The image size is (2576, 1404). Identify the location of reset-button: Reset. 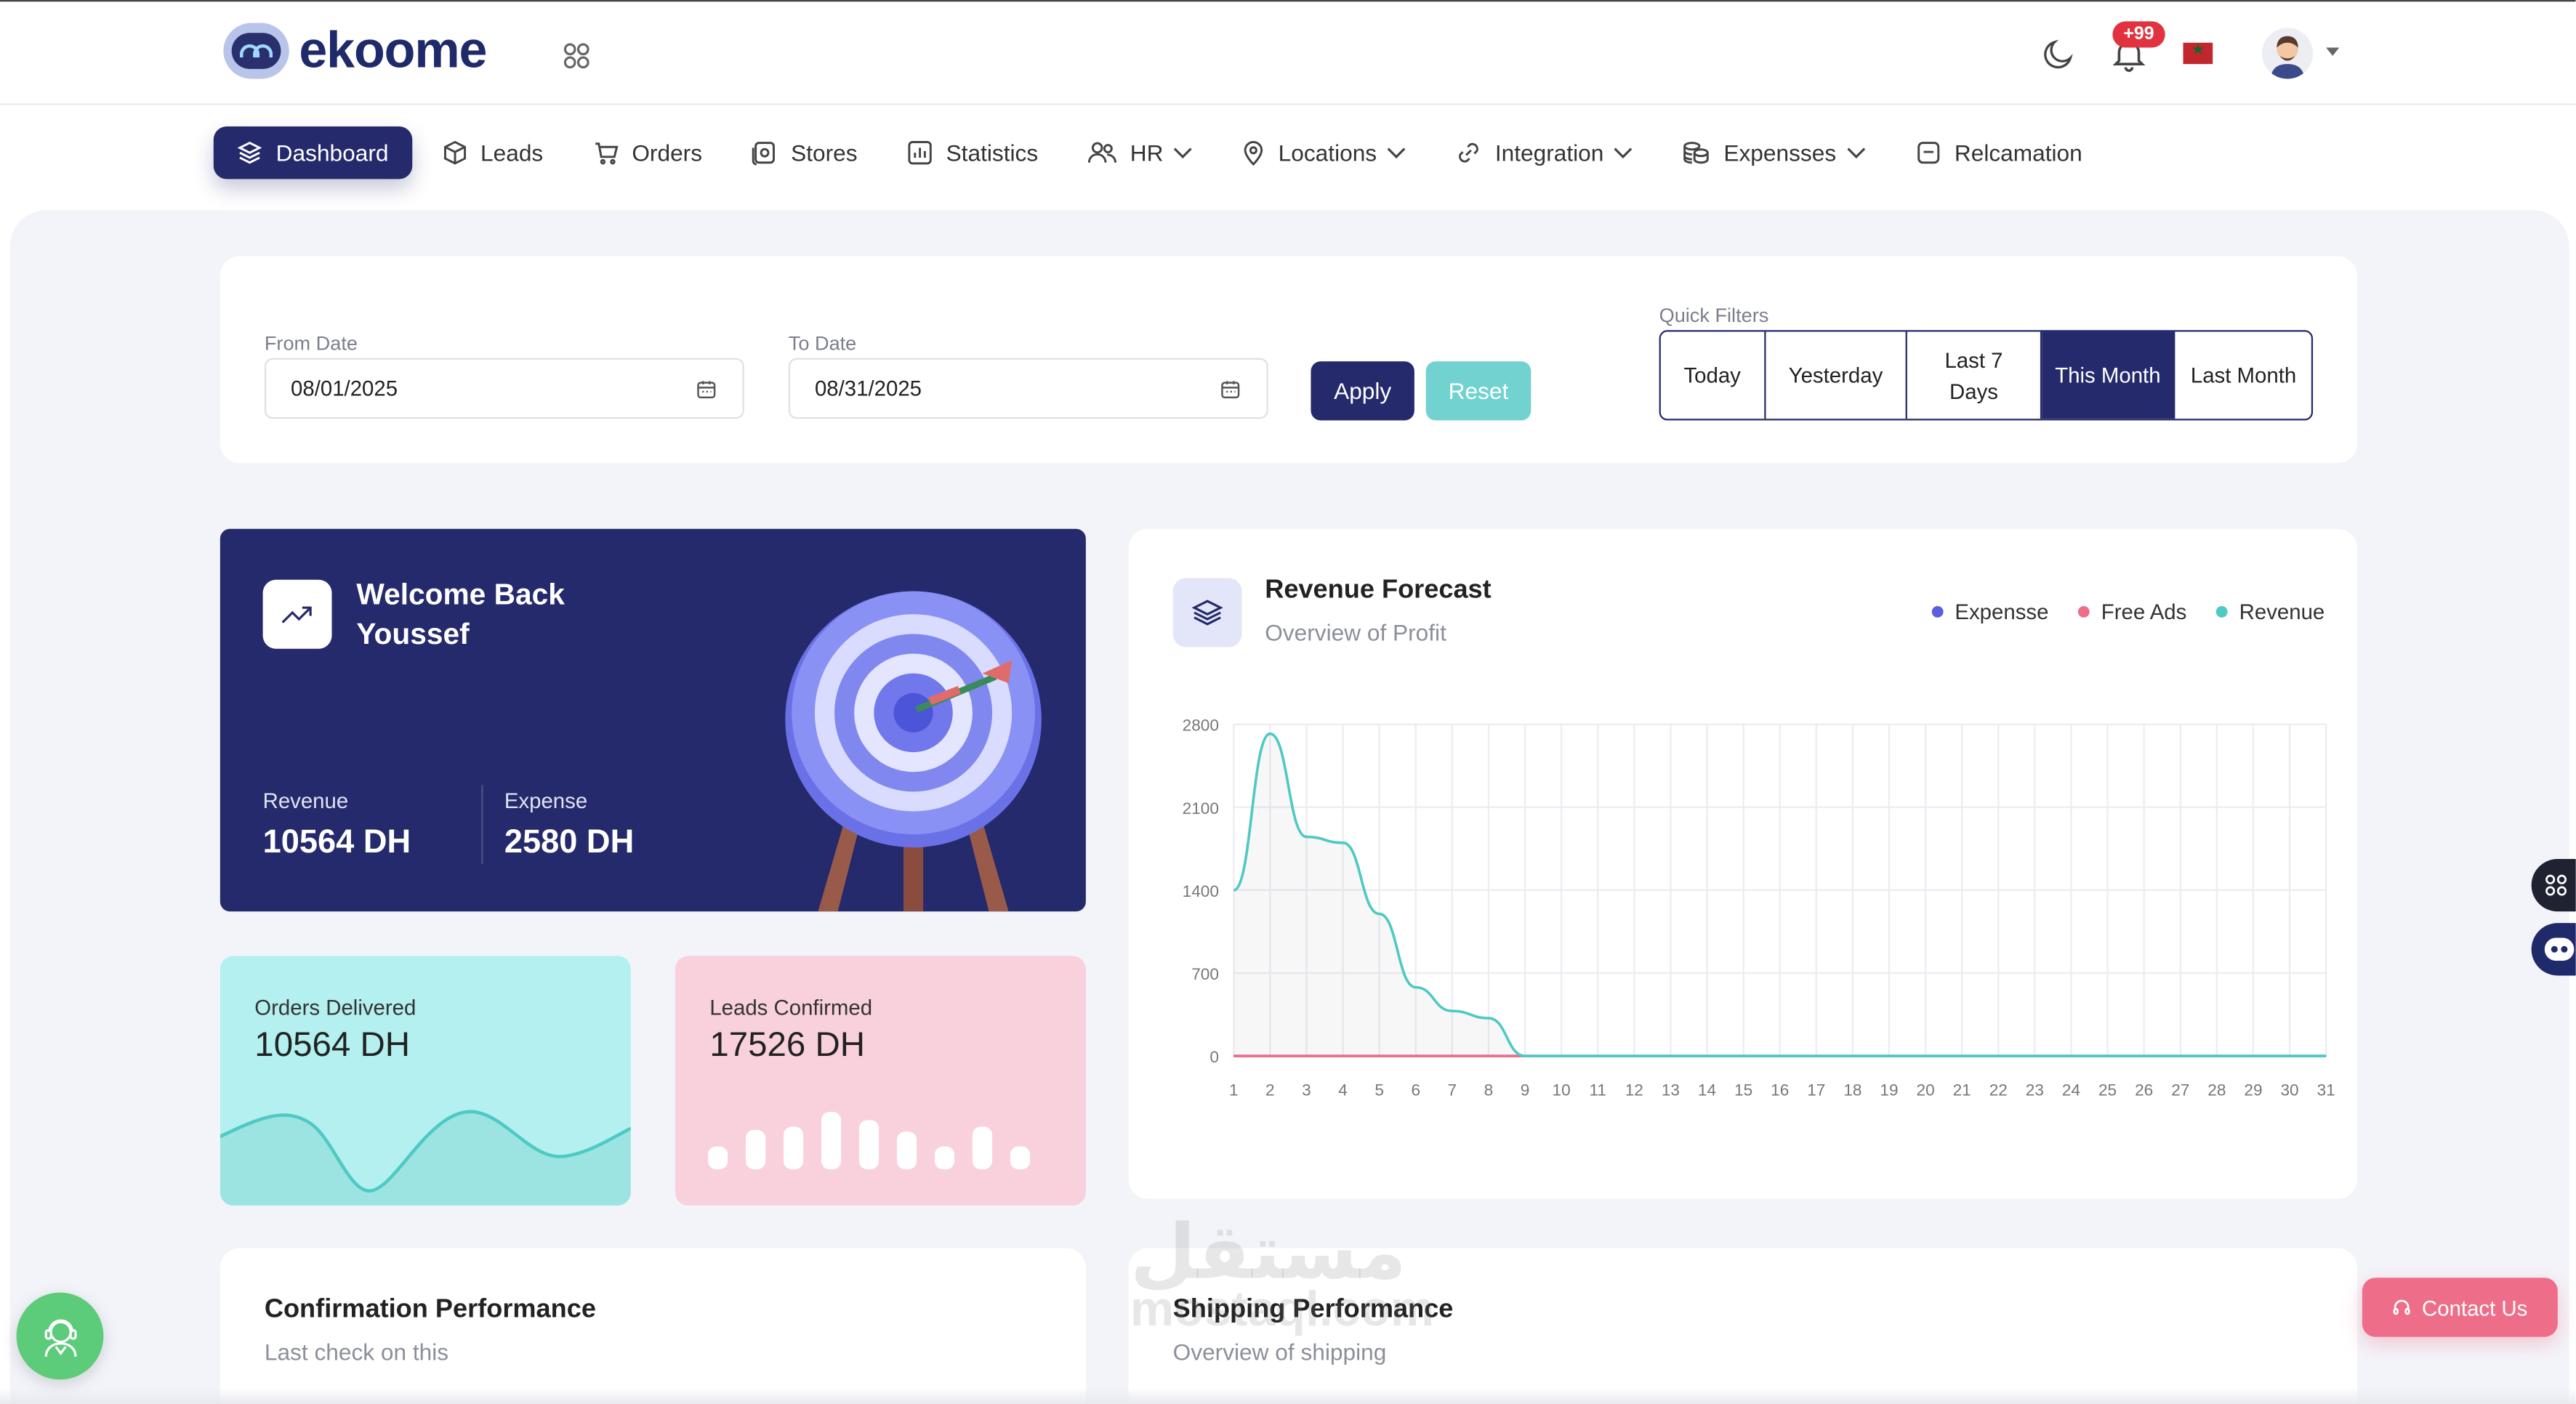
(1478, 391).